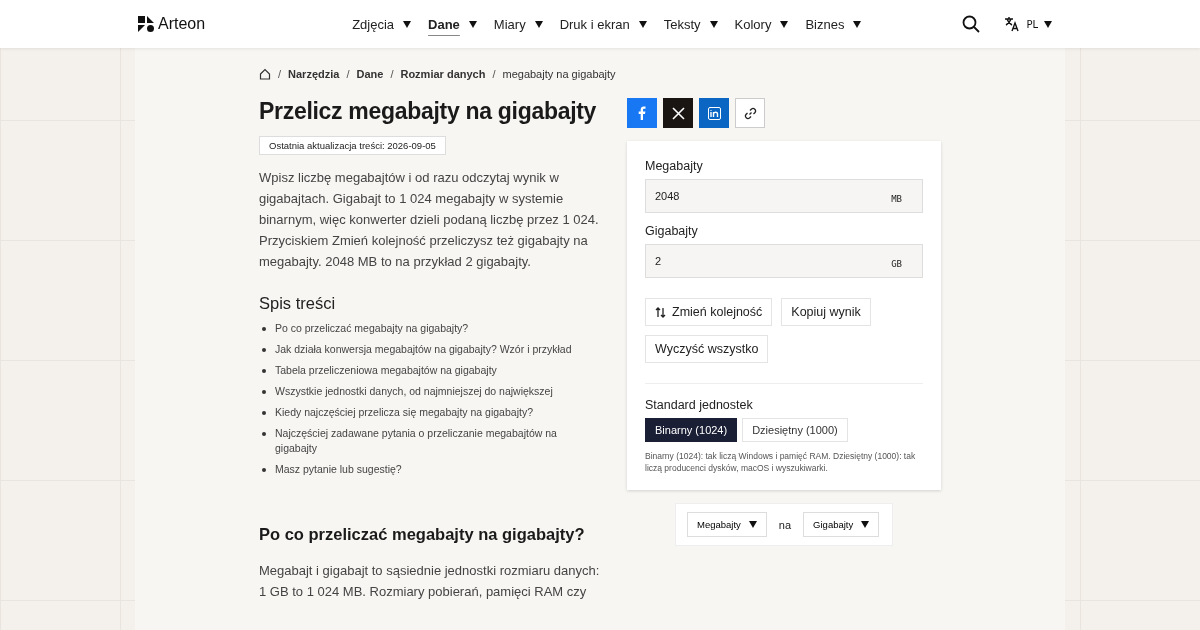 This screenshot has width=1200, height=630. I want to click on x-share-button, so click(678, 113).